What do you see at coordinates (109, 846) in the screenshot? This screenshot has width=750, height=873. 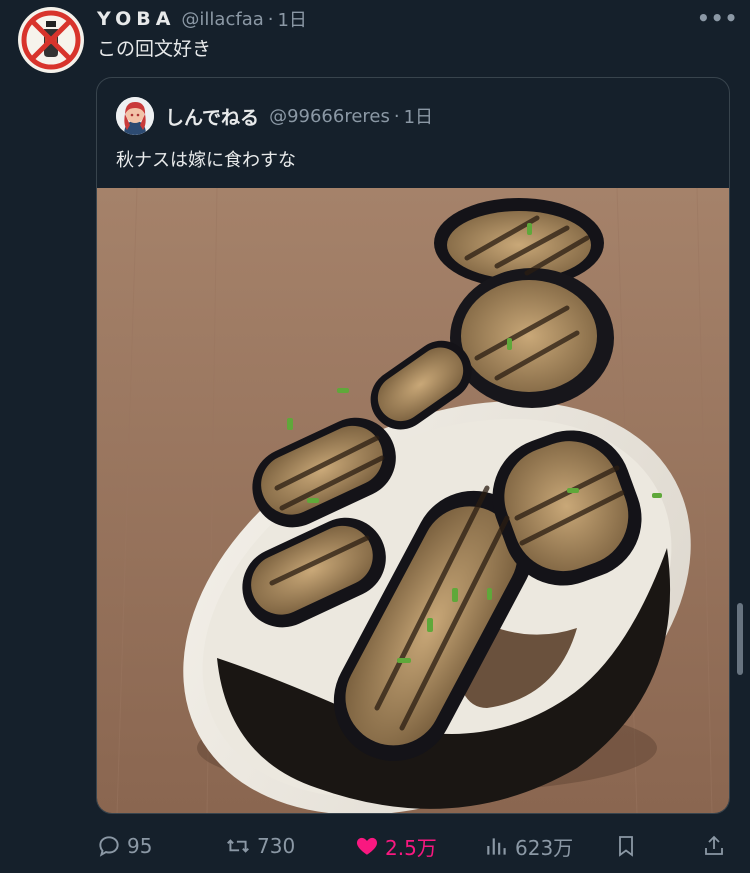 I see `reply-icon` at bounding box center [109, 846].